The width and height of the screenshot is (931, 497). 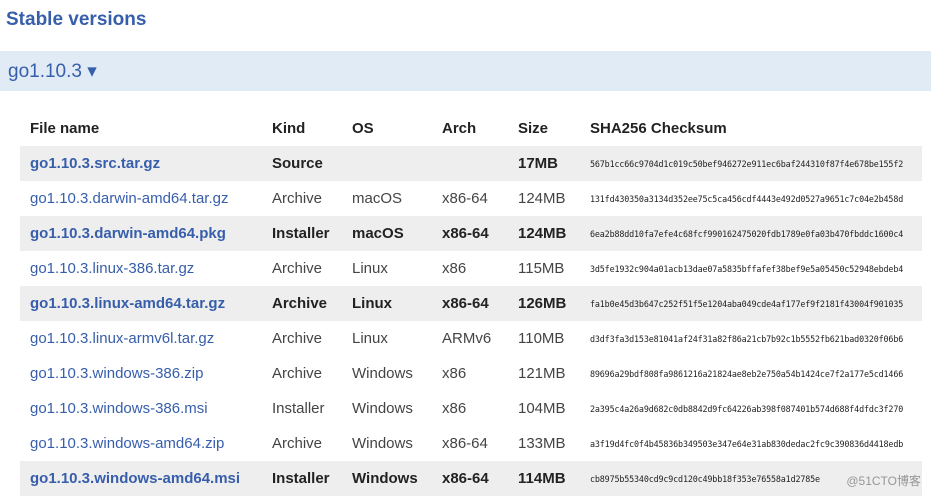 I want to click on download-link: go1.10.3.src.tar.gz, so click(x=95, y=163).